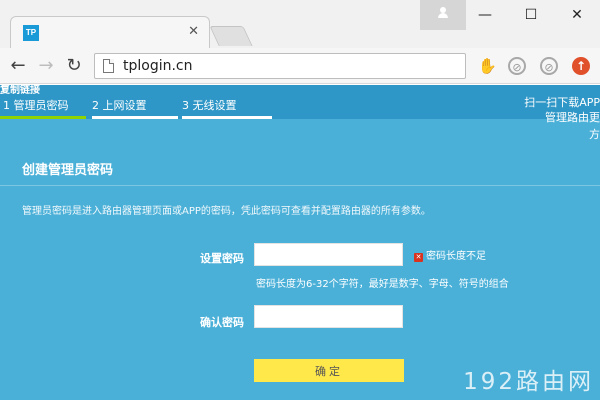 The image size is (600, 400). I want to click on close-window-button: ✕, so click(577, 15).